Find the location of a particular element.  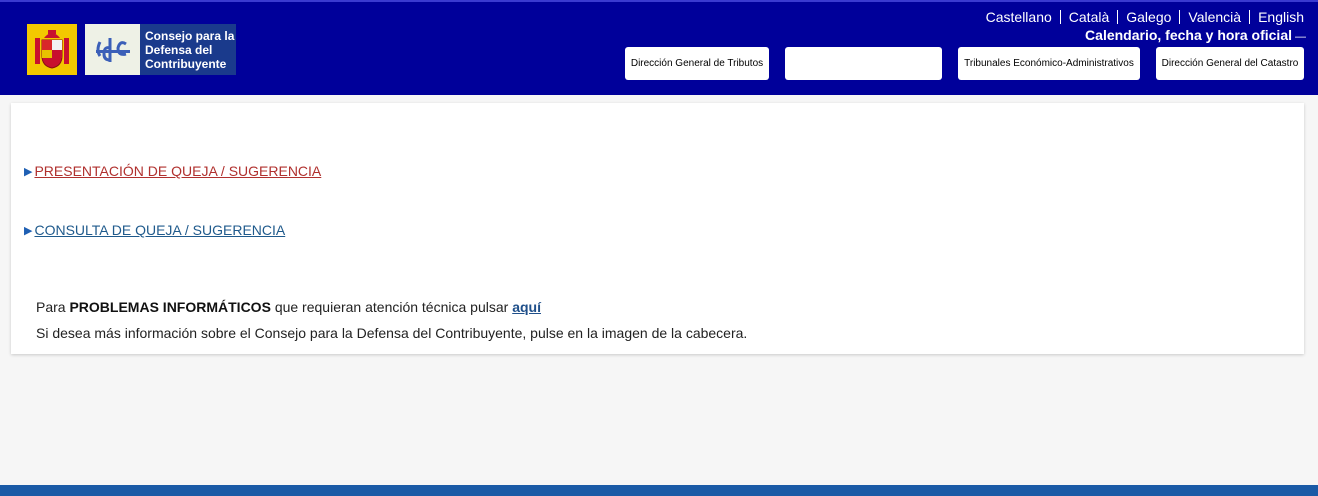

nav-button-blank is located at coordinates (863, 63).